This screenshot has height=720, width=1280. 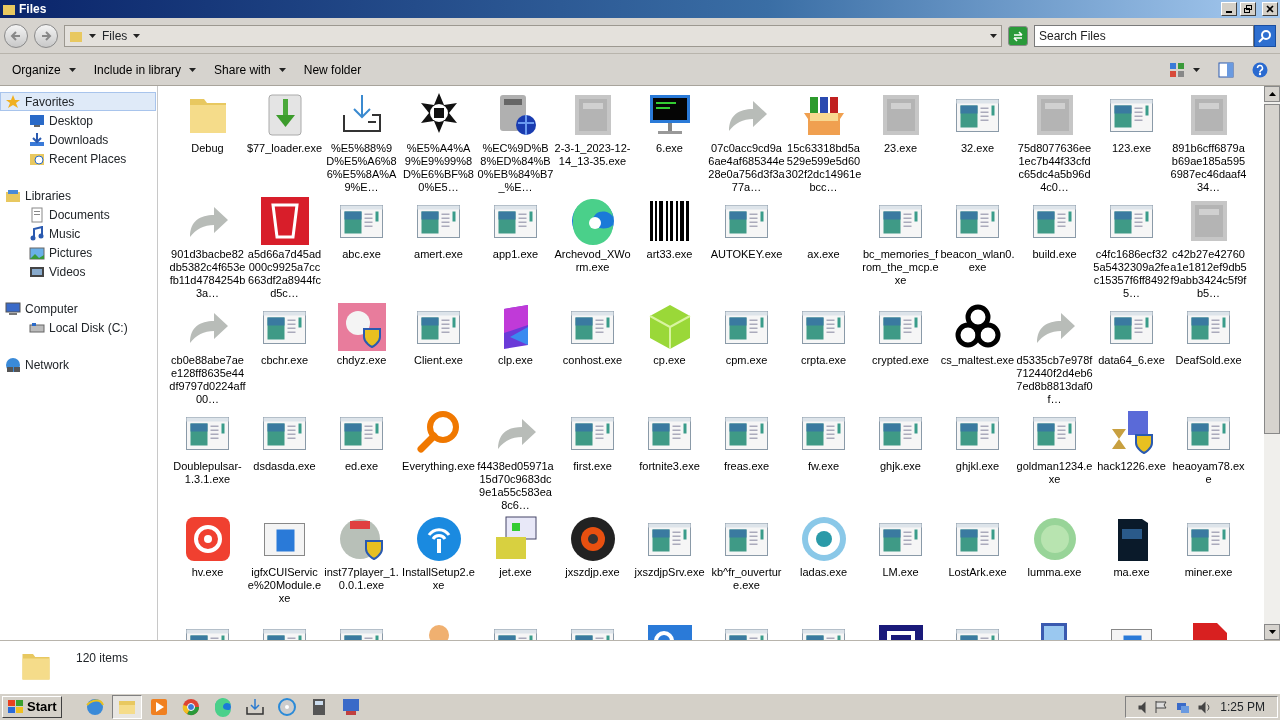 I want to click on file-item: DeafSold.exe, so click(x=1208, y=354).